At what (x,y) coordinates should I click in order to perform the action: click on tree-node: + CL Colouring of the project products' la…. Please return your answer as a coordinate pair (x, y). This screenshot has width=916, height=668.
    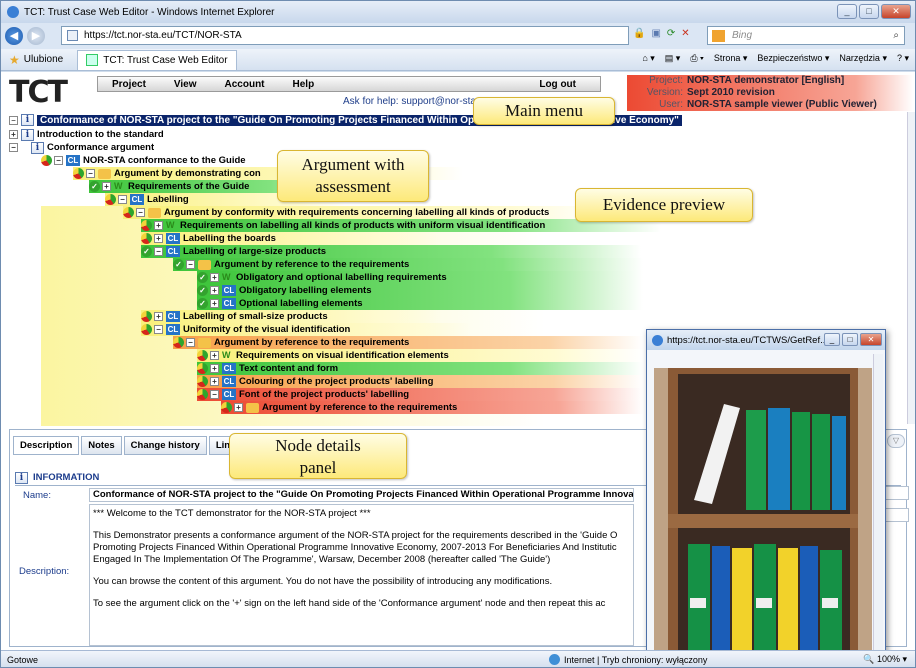
    Looking at the image, I should click on (420, 381).